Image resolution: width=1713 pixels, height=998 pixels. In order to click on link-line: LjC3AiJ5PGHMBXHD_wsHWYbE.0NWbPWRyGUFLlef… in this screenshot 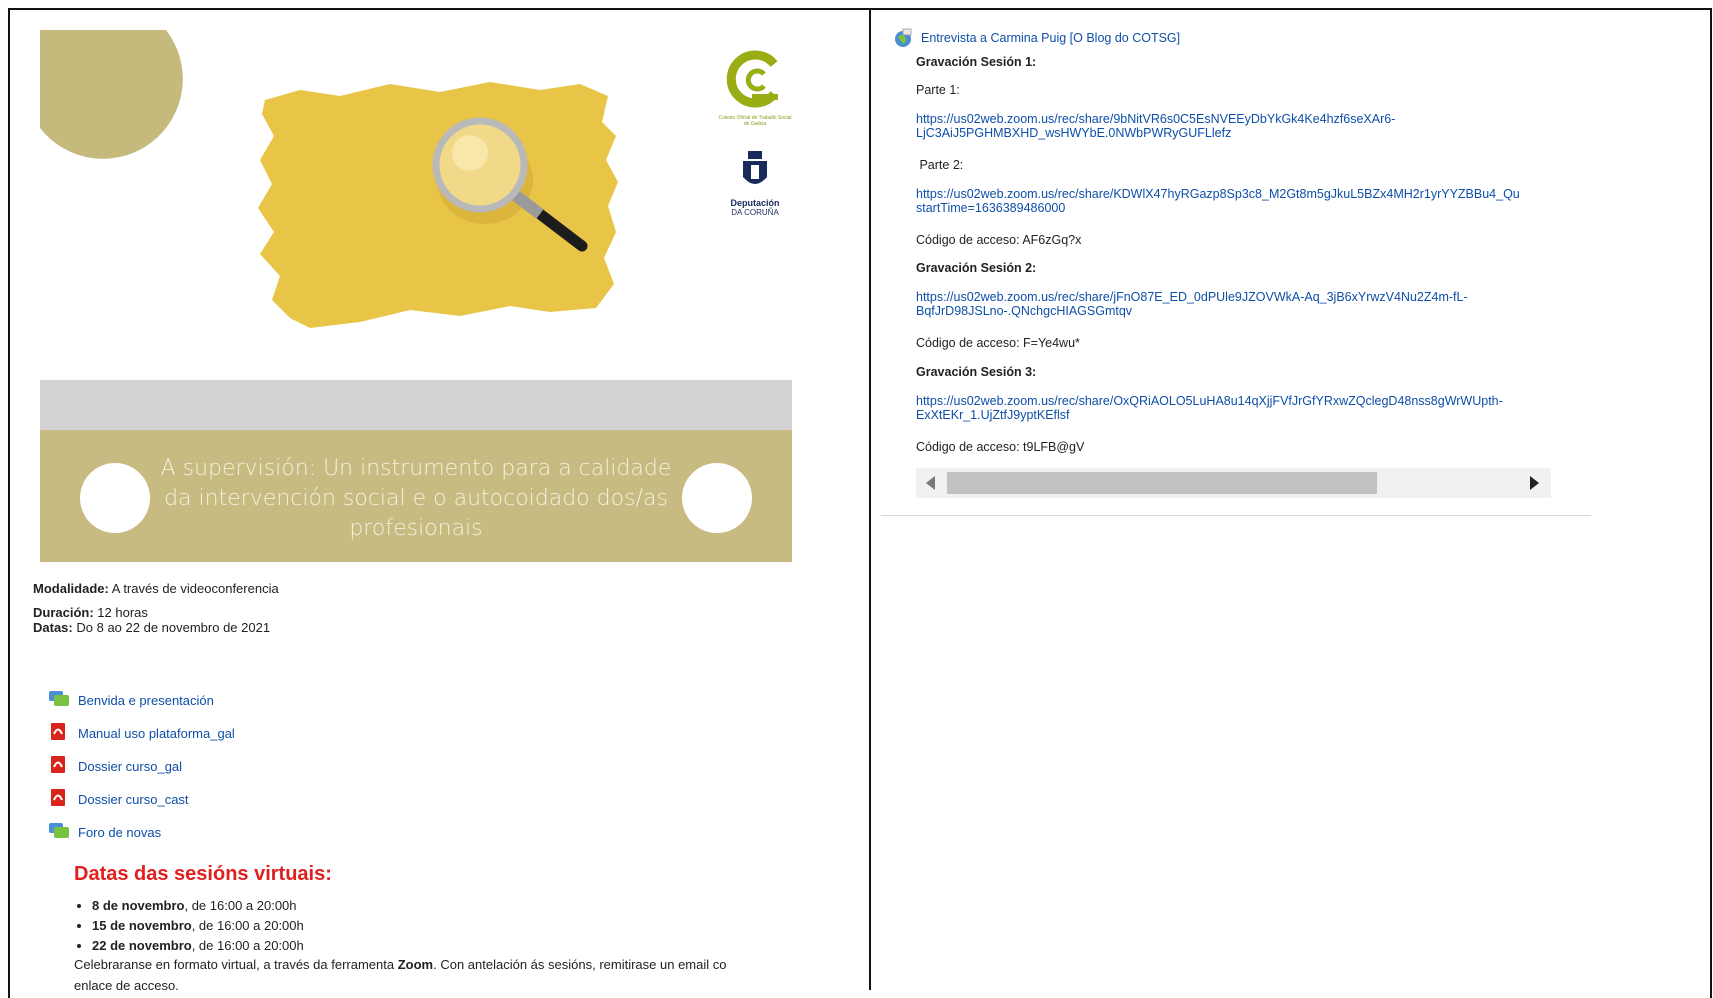, I will do `click(1074, 133)`.